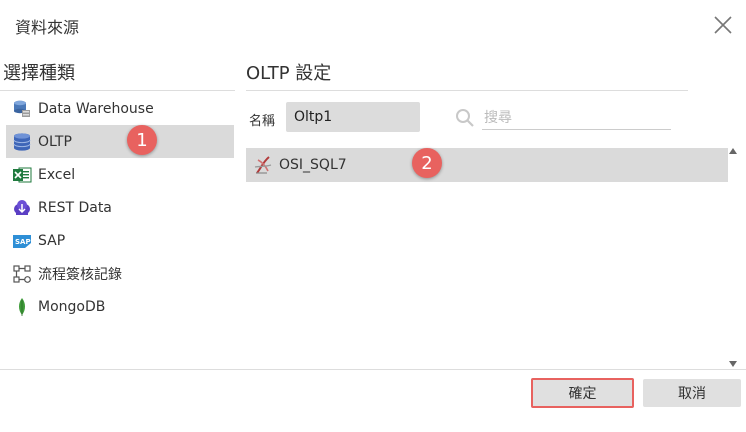 This screenshot has width=746, height=432. I want to click on category-item-label: SAP, so click(52, 240).